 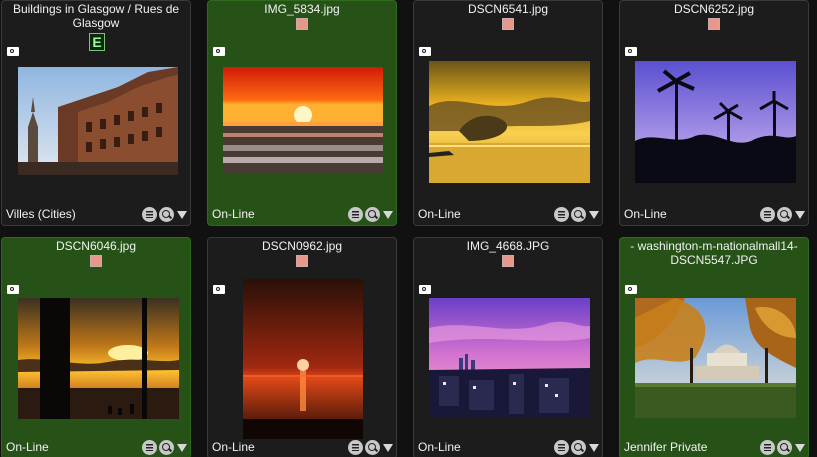 What do you see at coordinates (302, 9) in the screenshot?
I see `tile-title: IMG_5834.jpg` at bounding box center [302, 9].